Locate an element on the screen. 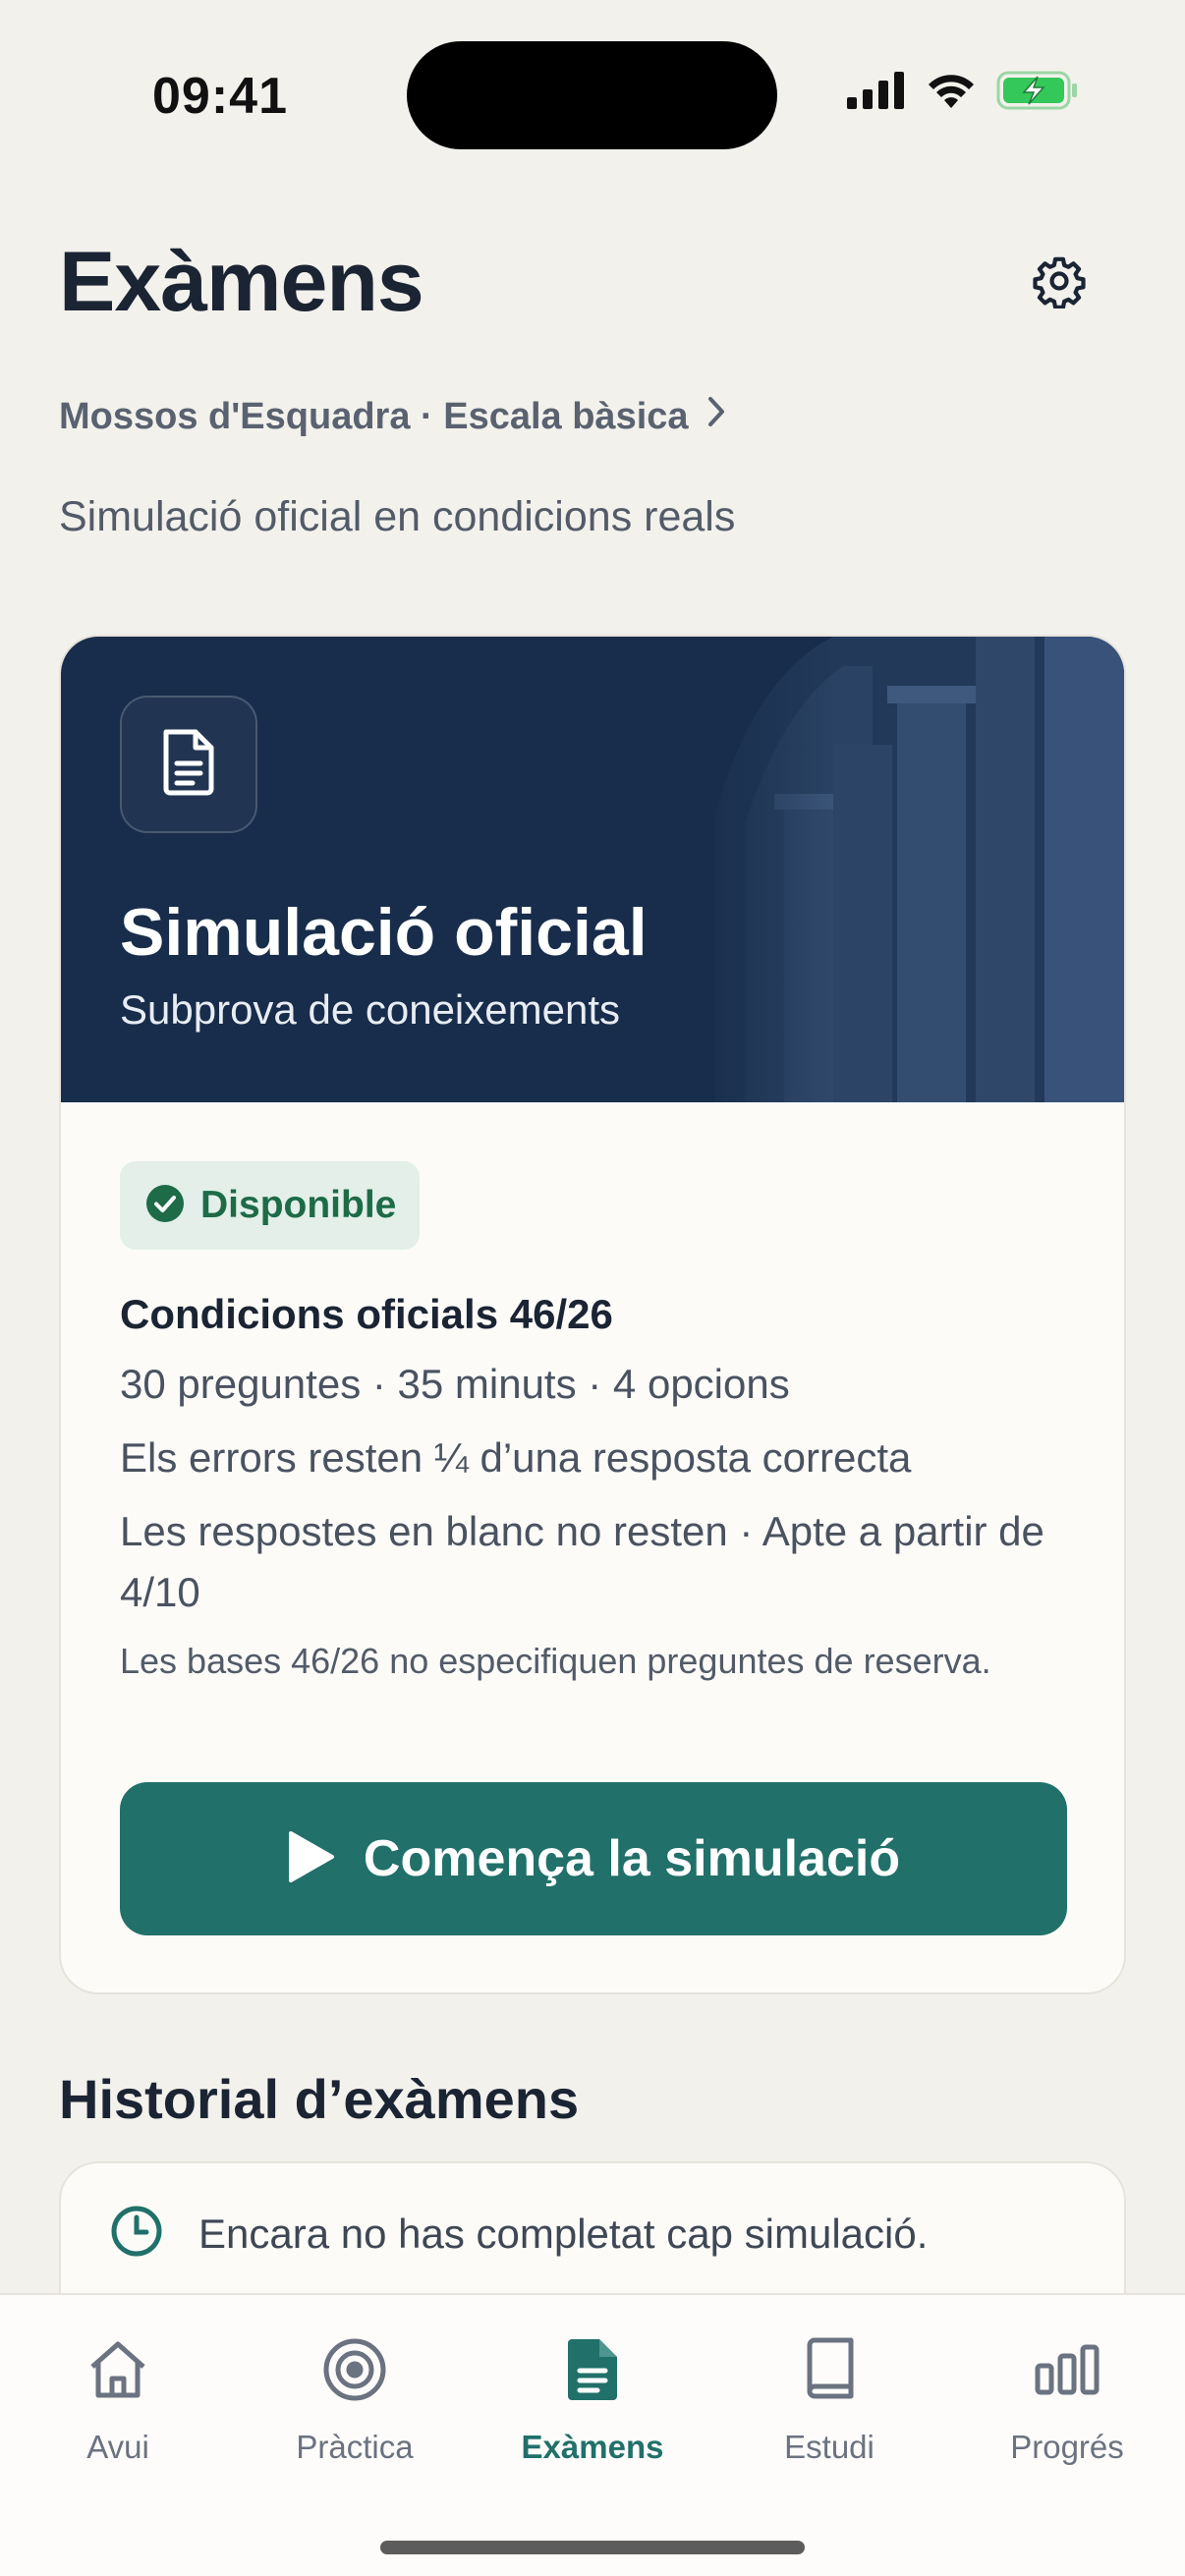 The image size is (1185, 2576). tab-label: Avui is located at coordinates (118, 2447).